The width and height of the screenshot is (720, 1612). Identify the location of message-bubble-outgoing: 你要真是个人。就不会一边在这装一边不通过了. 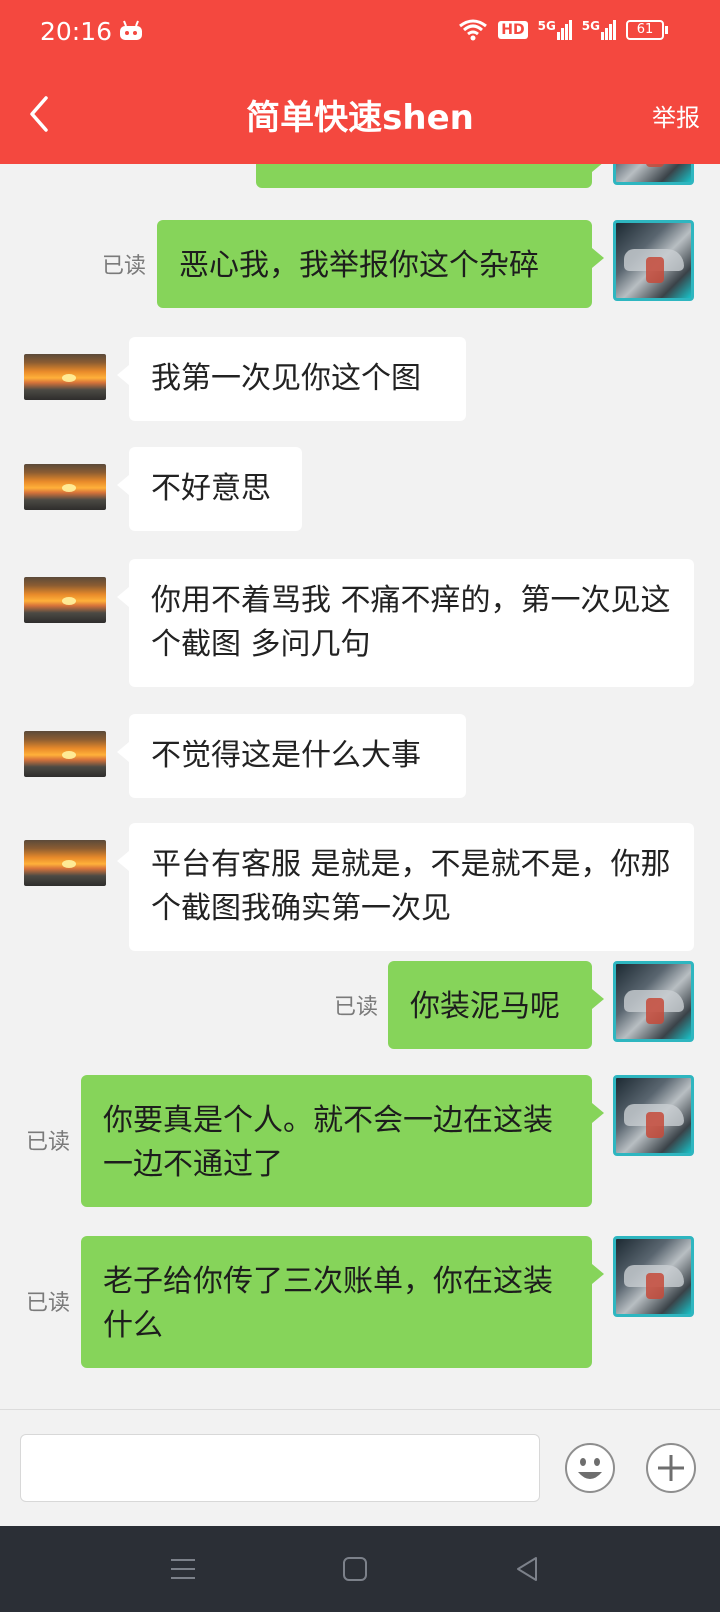
(342, 1141).